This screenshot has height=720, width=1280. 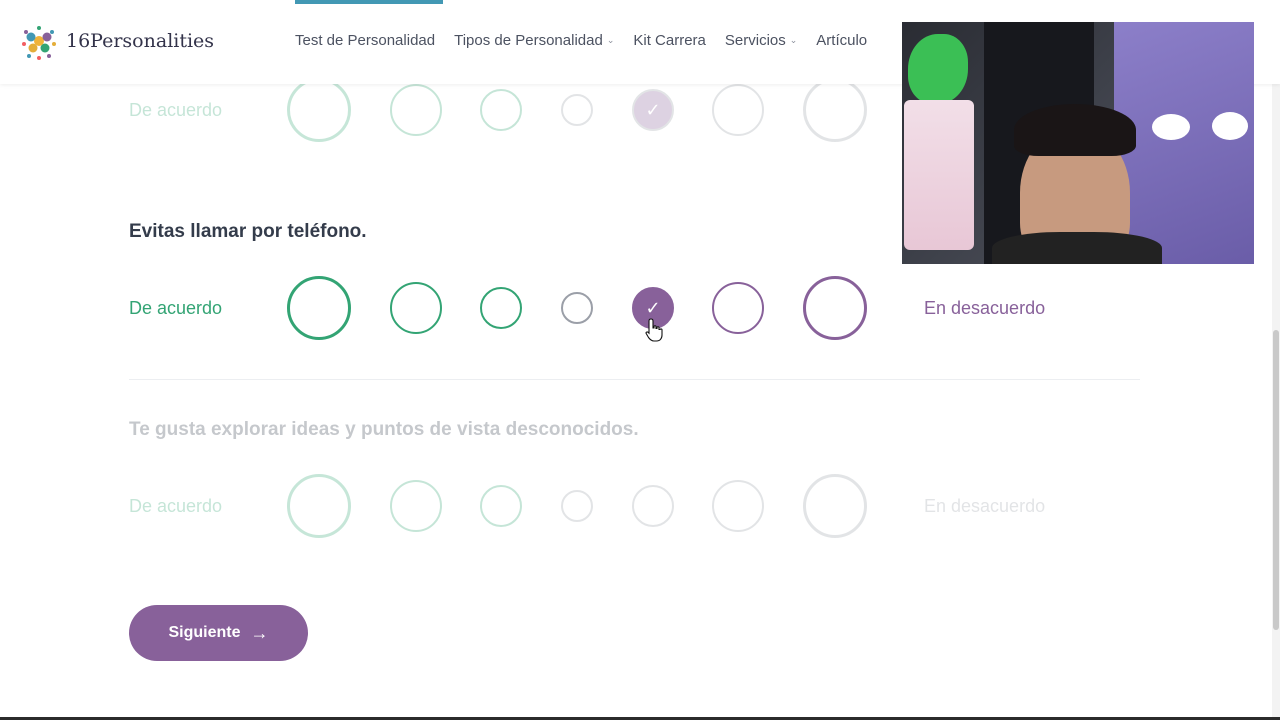 I want to click on arrow-right-icon: →, so click(x=259, y=632).